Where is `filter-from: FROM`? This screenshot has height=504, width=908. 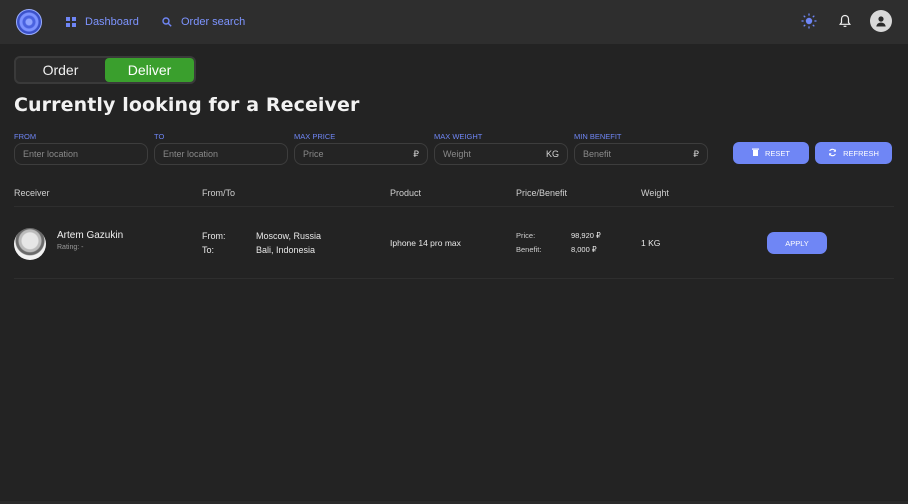 filter-from: FROM is located at coordinates (81, 148).